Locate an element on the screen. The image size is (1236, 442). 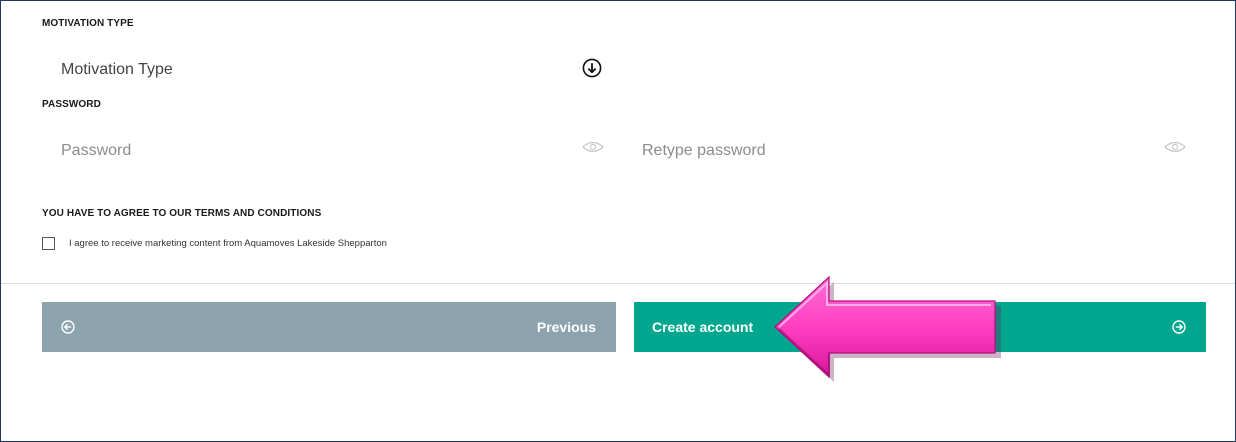
previous-button-label: Previous is located at coordinates (566, 327).